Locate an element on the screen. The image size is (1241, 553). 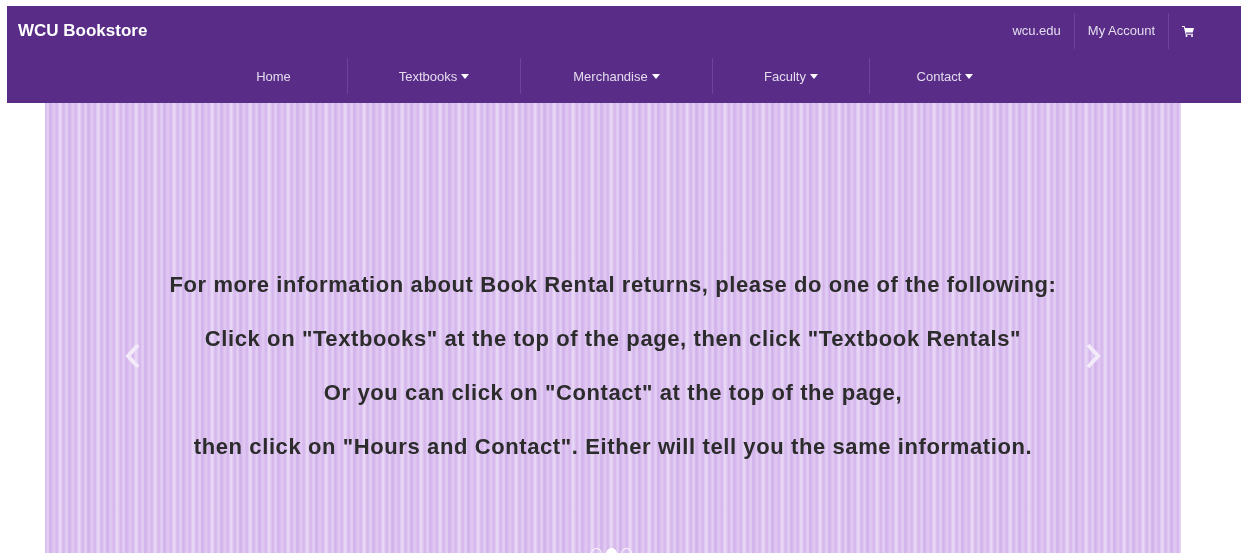
nav-item: Merchandise is located at coordinates (616, 76).